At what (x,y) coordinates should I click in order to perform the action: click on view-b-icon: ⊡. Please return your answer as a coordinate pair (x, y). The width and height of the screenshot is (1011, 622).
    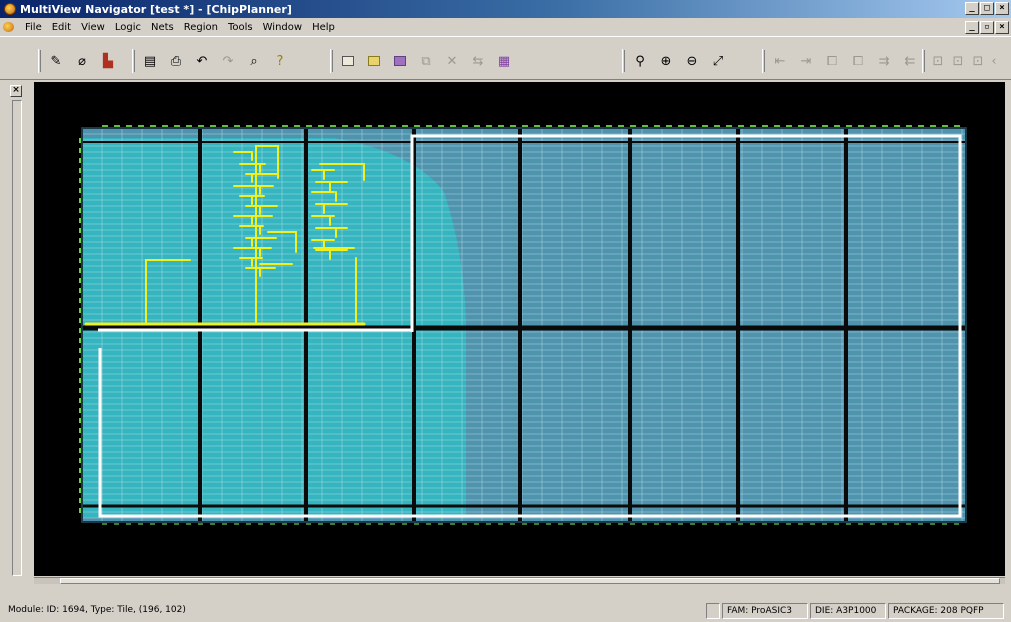
    Looking at the image, I should click on (958, 61).